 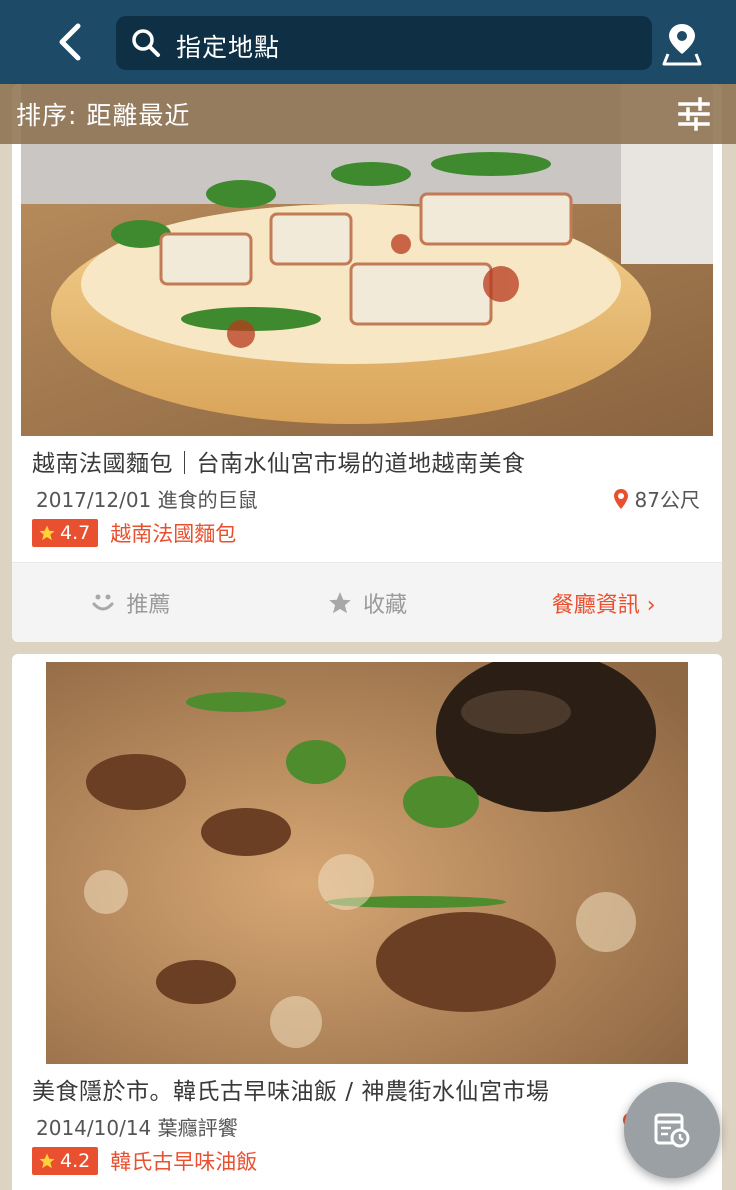 I want to click on map-location-button, so click(x=682, y=43).